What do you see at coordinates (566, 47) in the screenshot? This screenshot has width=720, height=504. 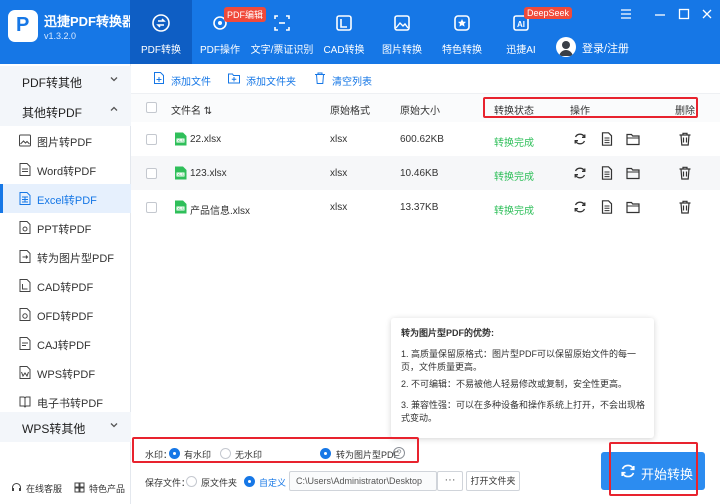 I see `avatar` at bounding box center [566, 47].